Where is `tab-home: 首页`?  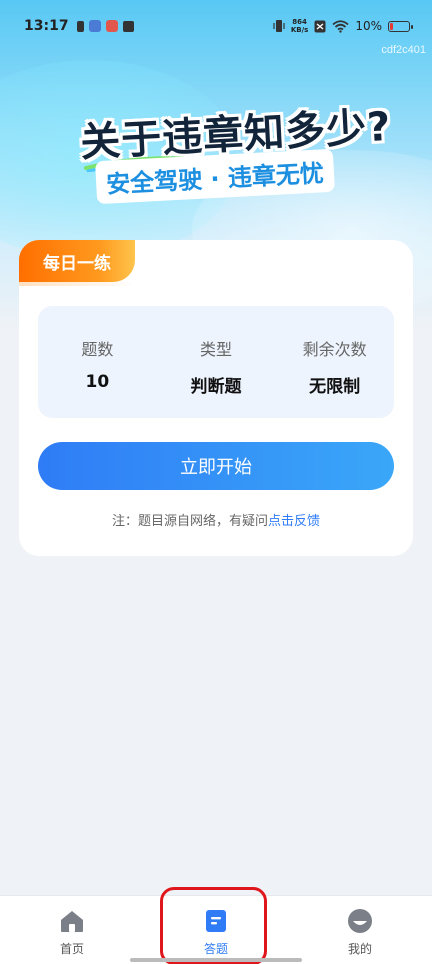
tab-home: 首页 is located at coordinates (72, 930).